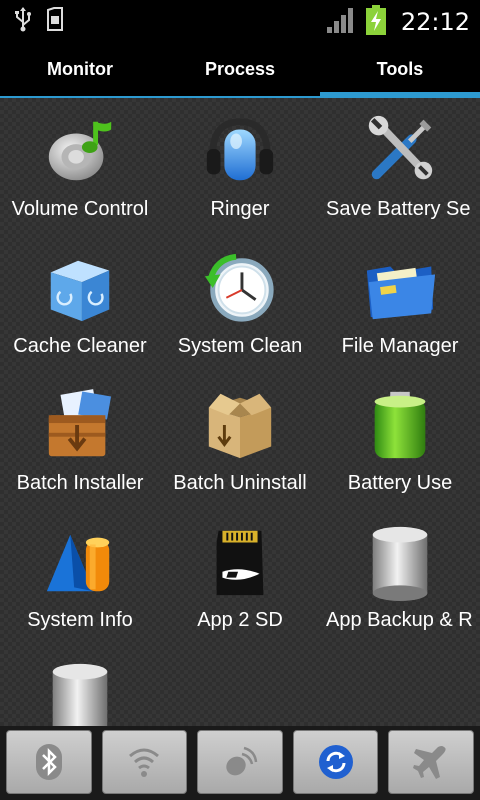 The width and height of the screenshot is (480, 800). Describe the element at coordinates (80, 346) in the screenshot. I see `tool-label: Cache Cleaner` at that location.